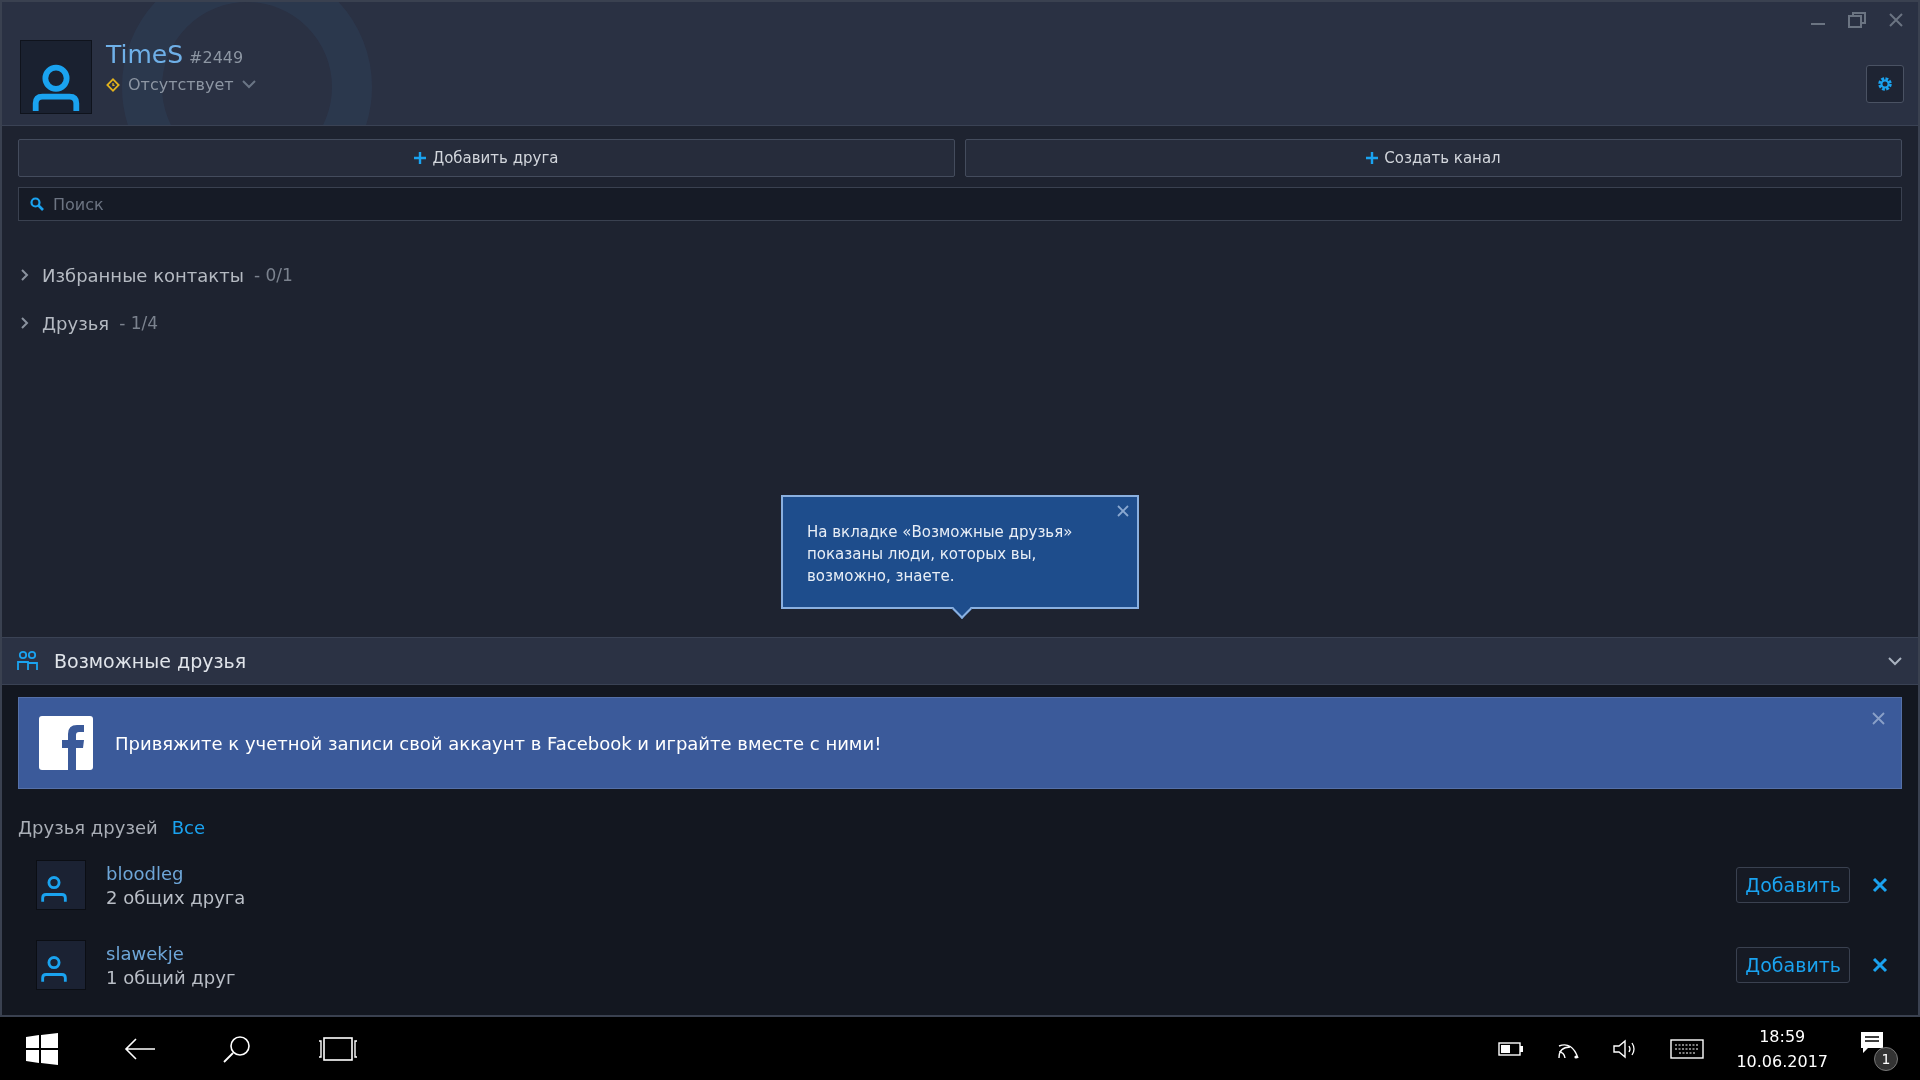 Image resolution: width=1920 pixels, height=1080 pixels. I want to click on user-tag: #2449, so click(216, 57).